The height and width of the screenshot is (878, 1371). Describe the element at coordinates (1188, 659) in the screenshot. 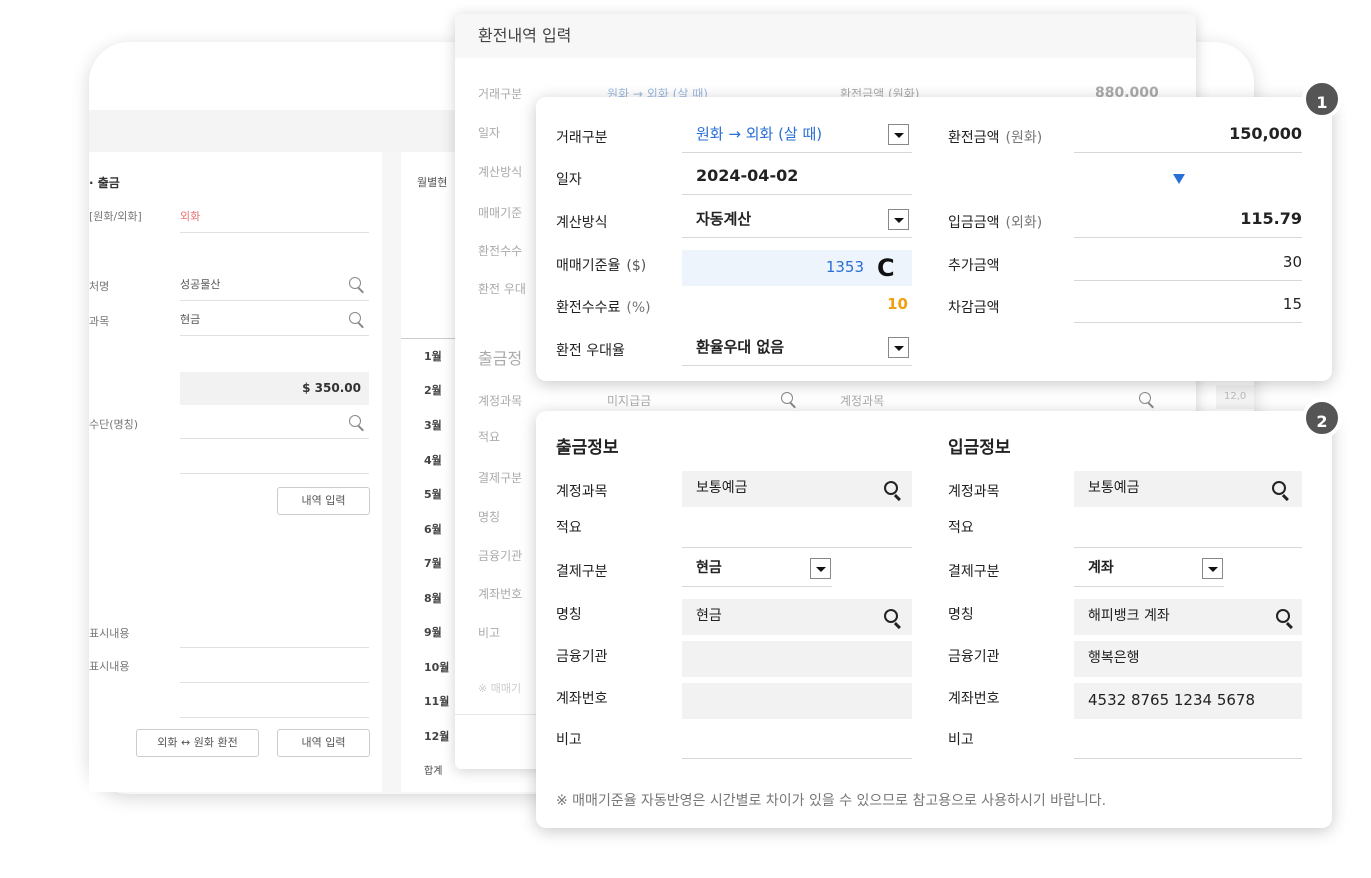

I see `deposit-bank-field: 행복은행` at that location.